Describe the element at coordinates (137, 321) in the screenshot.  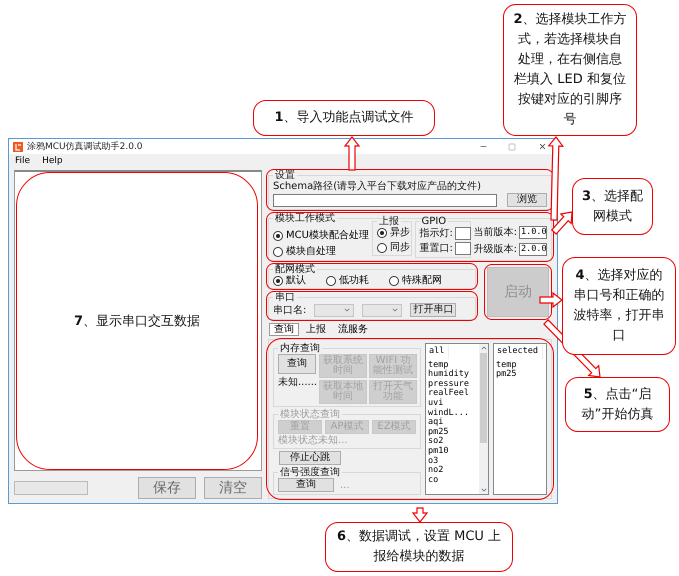
I see `annotation-text: 7、显示串口交互数据` at that location.